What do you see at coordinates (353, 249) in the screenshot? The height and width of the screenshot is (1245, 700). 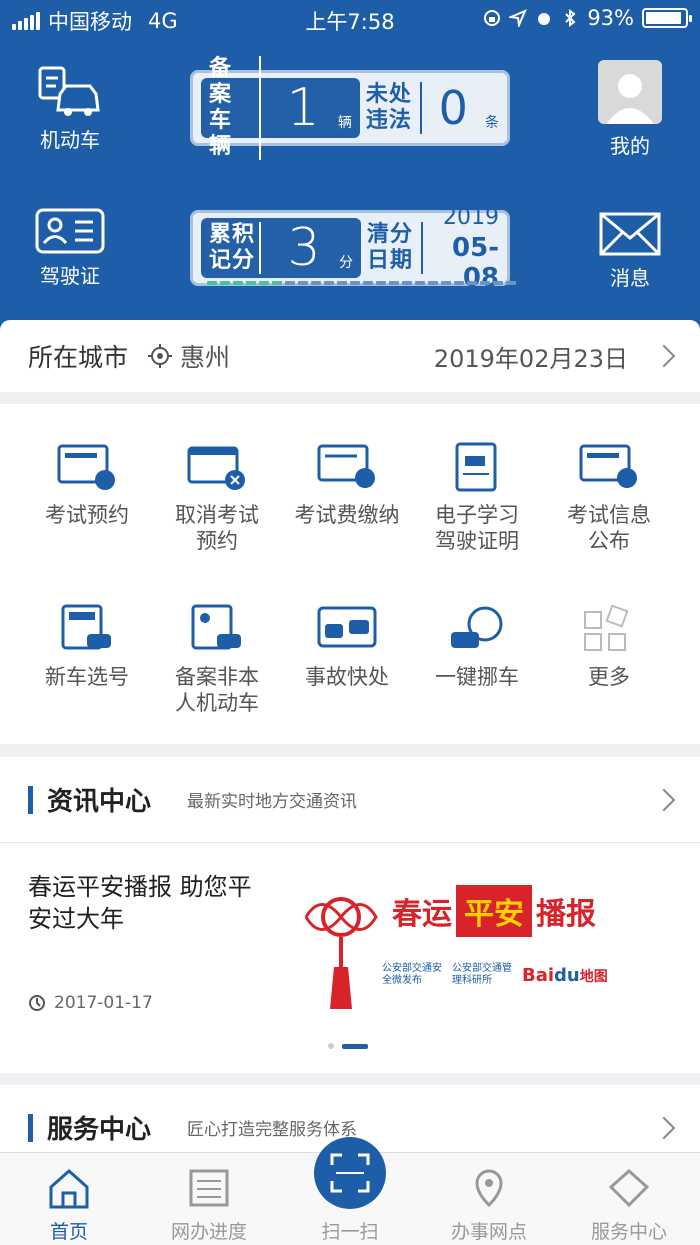 I see `points-summary-panel: 累积 记分 3 分 清分 日期 2019 05-08` at bounding box center [353, 249].